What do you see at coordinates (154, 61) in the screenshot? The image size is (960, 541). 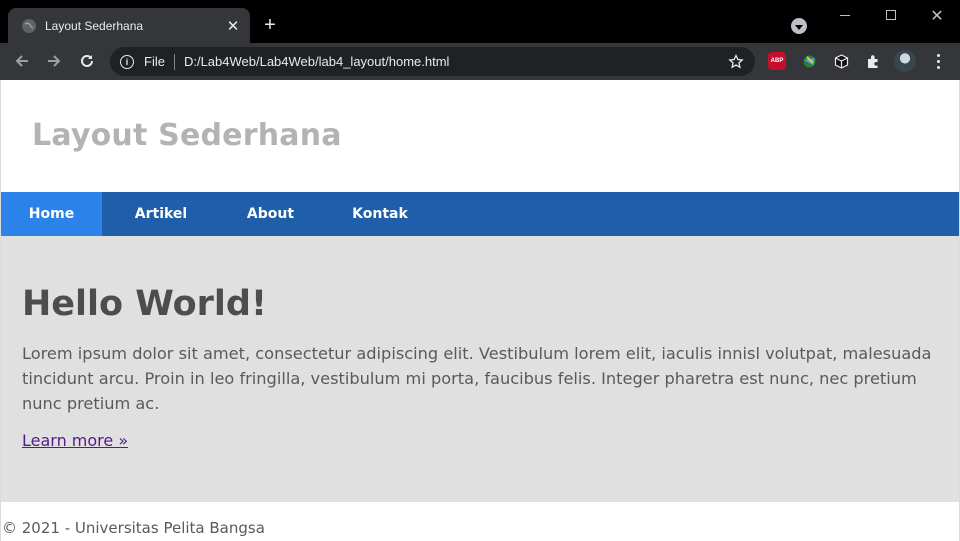 I see `scheme-label: File` at bounding box center [154, 61].